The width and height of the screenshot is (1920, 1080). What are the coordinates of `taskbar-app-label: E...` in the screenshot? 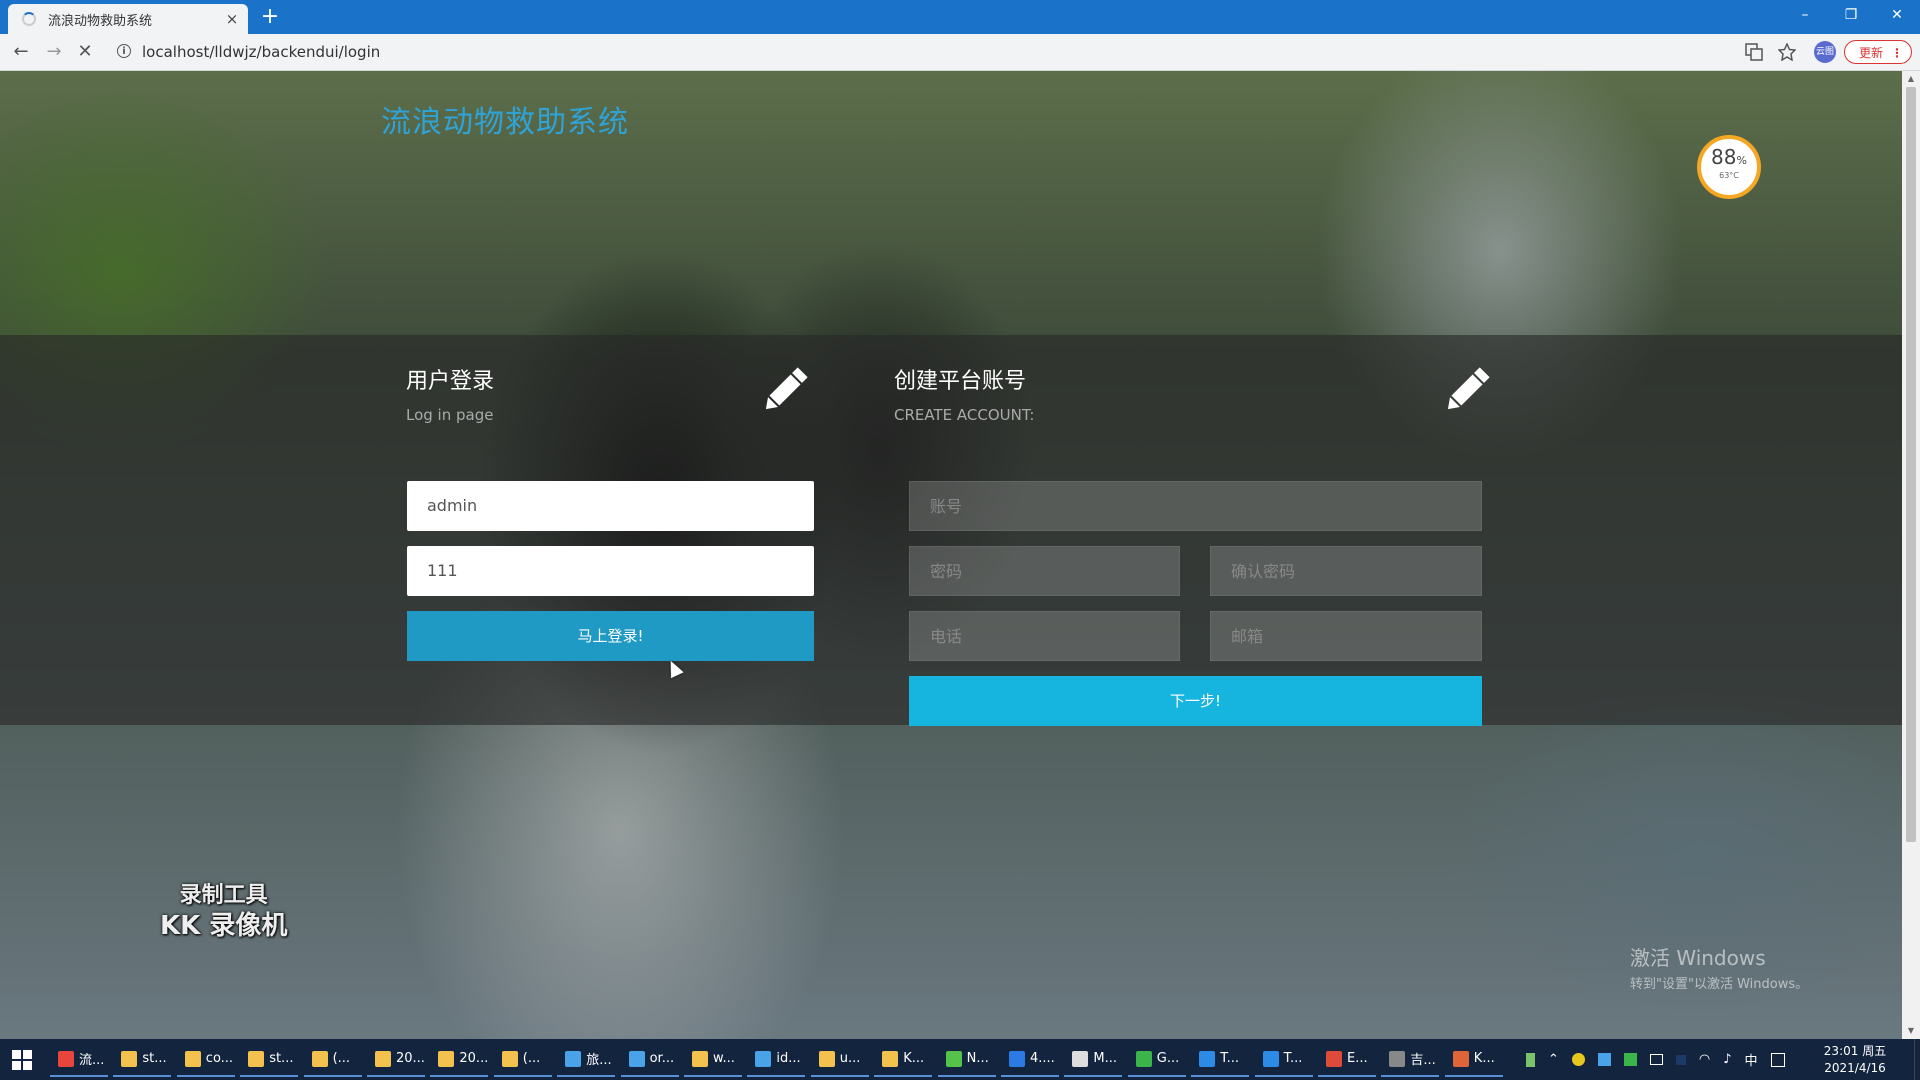 It's located at (1357, 1058).